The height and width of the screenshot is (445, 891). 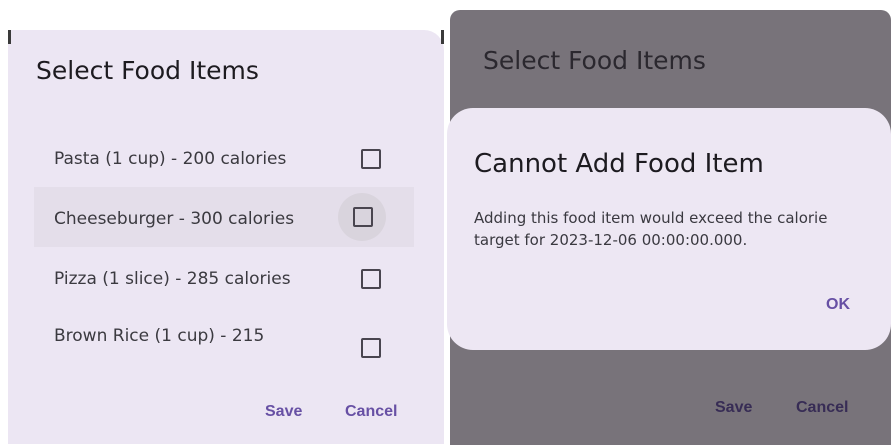 What do you see at coordinates (619, 164) in the screenshot?
I see `alert-title: Cannot Add Food Item` at bounding box center [619, 164].